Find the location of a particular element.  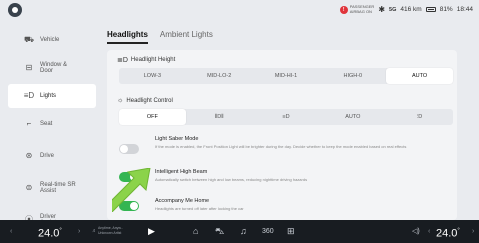

control-option-low-beam: ≡D is located at coordinates (286, 117).